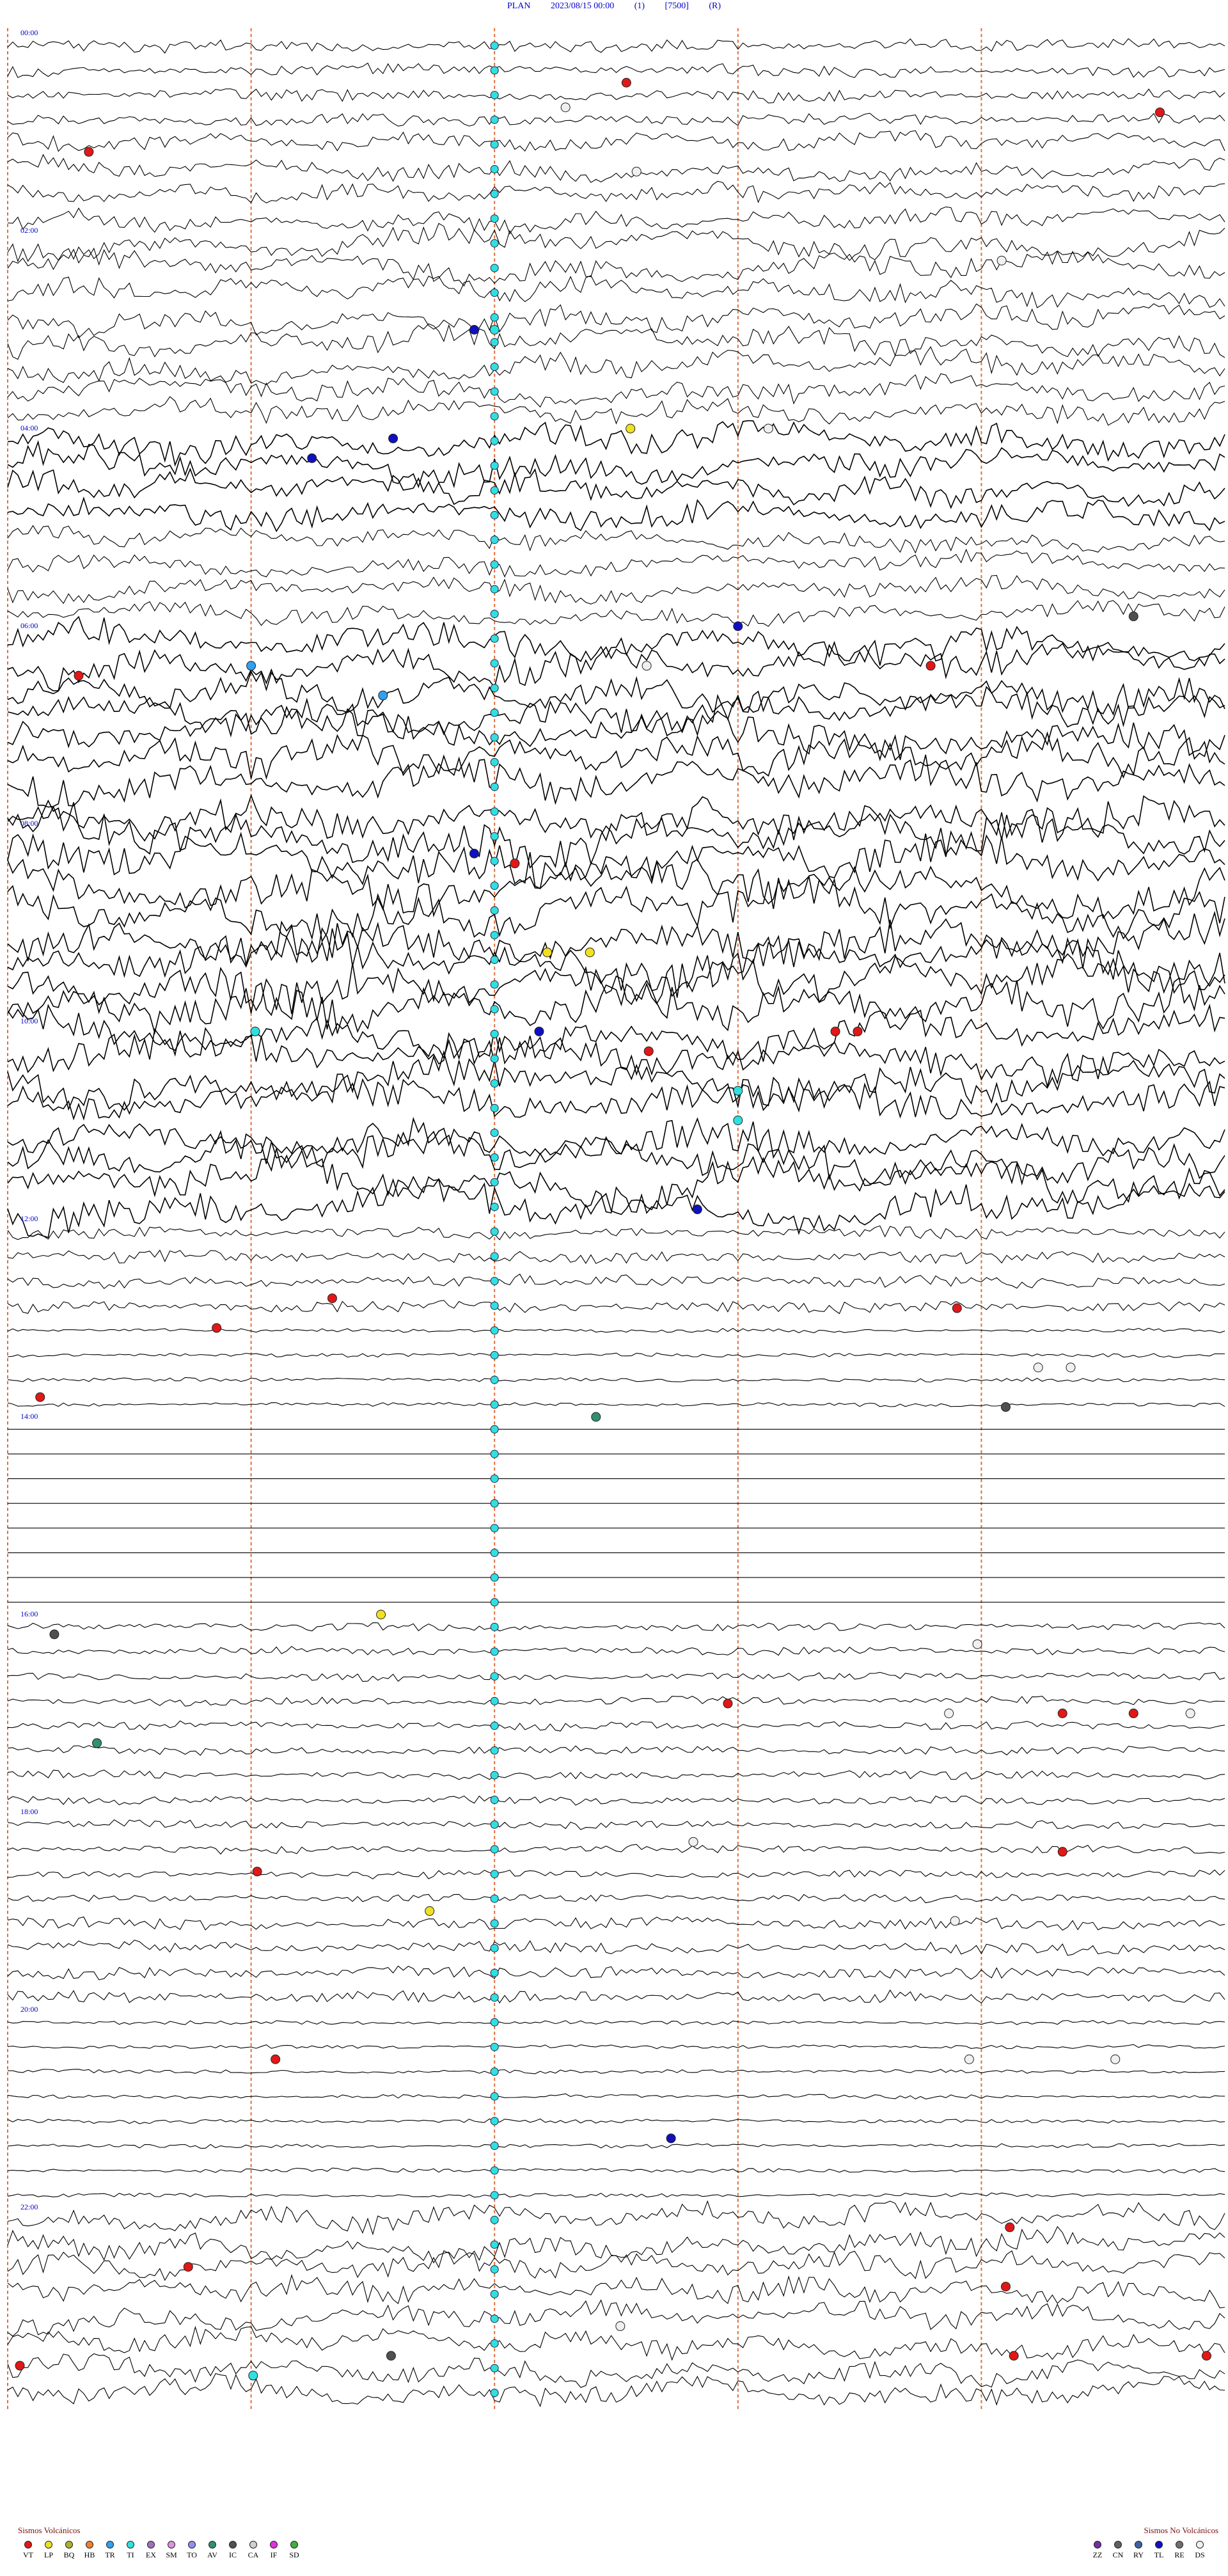 The width and height of the screenshot is (1228, 2576). What do you see at coordinates (29, 823) in the screenshot?
I see `hour-label: 08:00` at bounding box center [29, 823].